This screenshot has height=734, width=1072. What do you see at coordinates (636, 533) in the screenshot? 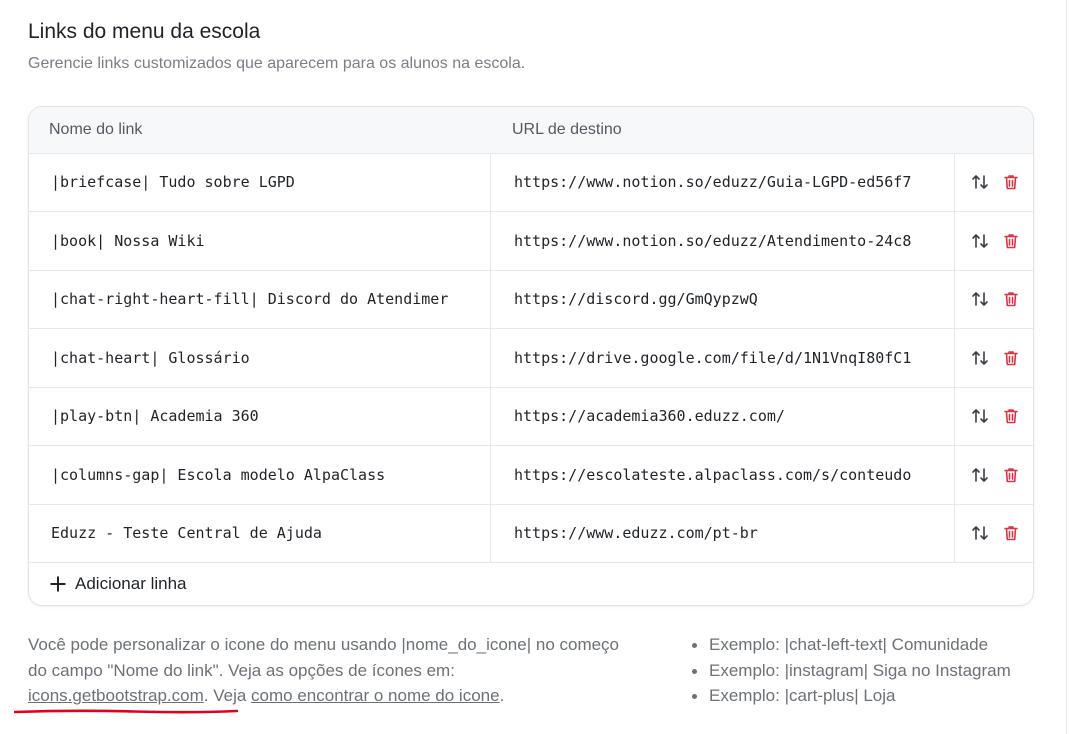
I see `link-url-value: https://www.eduzz.com/pt-br` at bounding box center [636, 533].